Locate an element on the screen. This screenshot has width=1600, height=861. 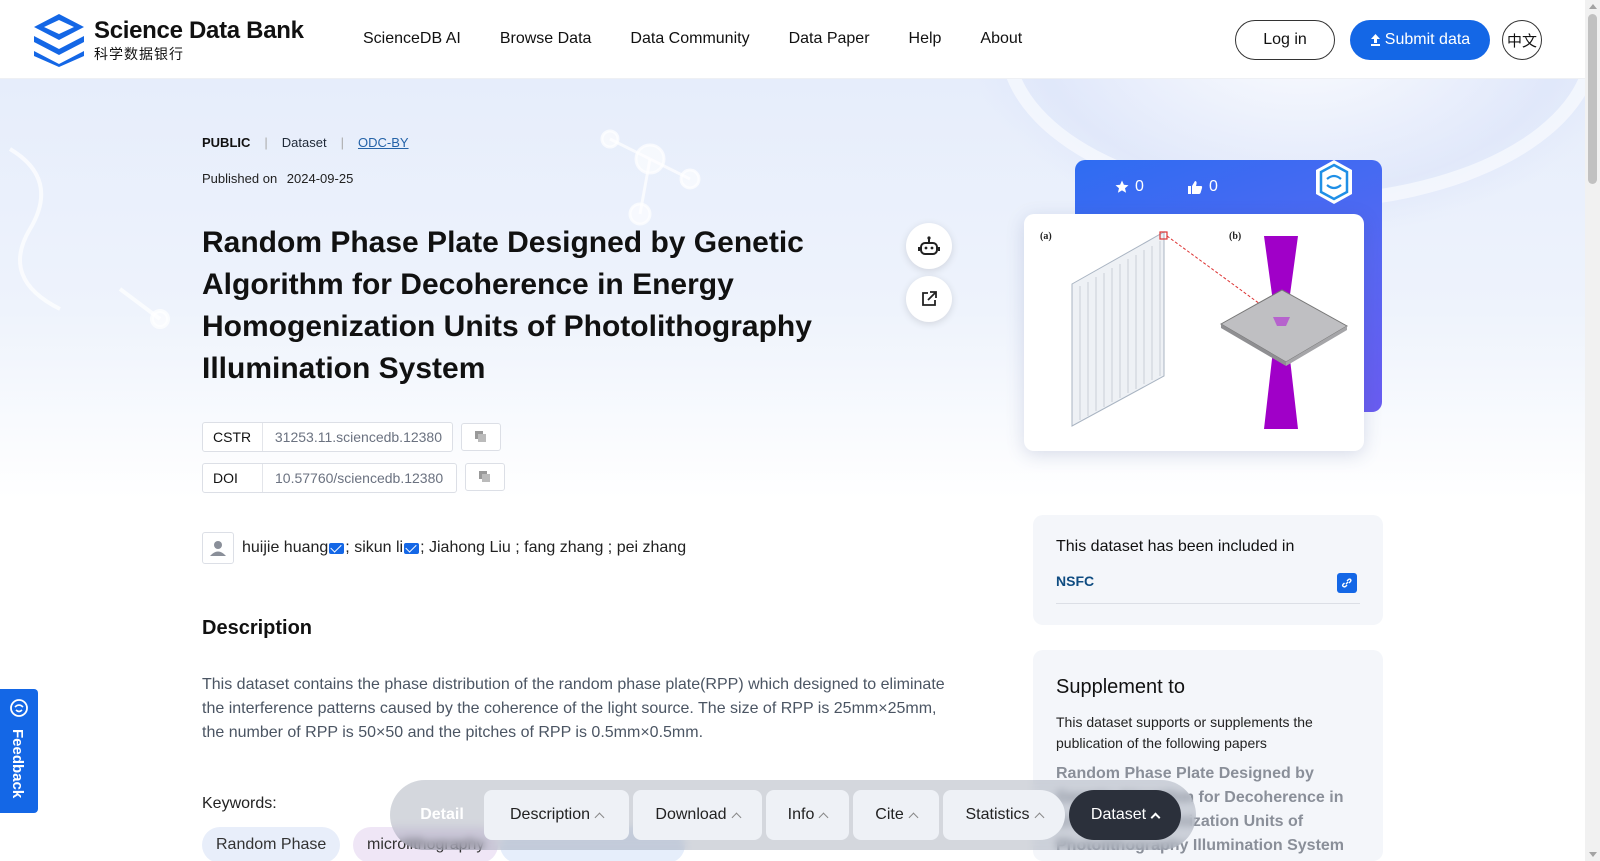
collection-link: NSFC is located at coordinates (1075, 581).